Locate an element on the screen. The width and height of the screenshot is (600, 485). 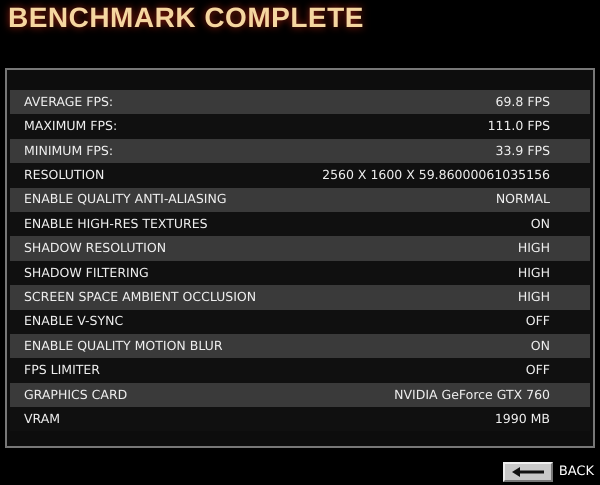
setting-value: 111.0 FPS is located at coordinates (519, 126).